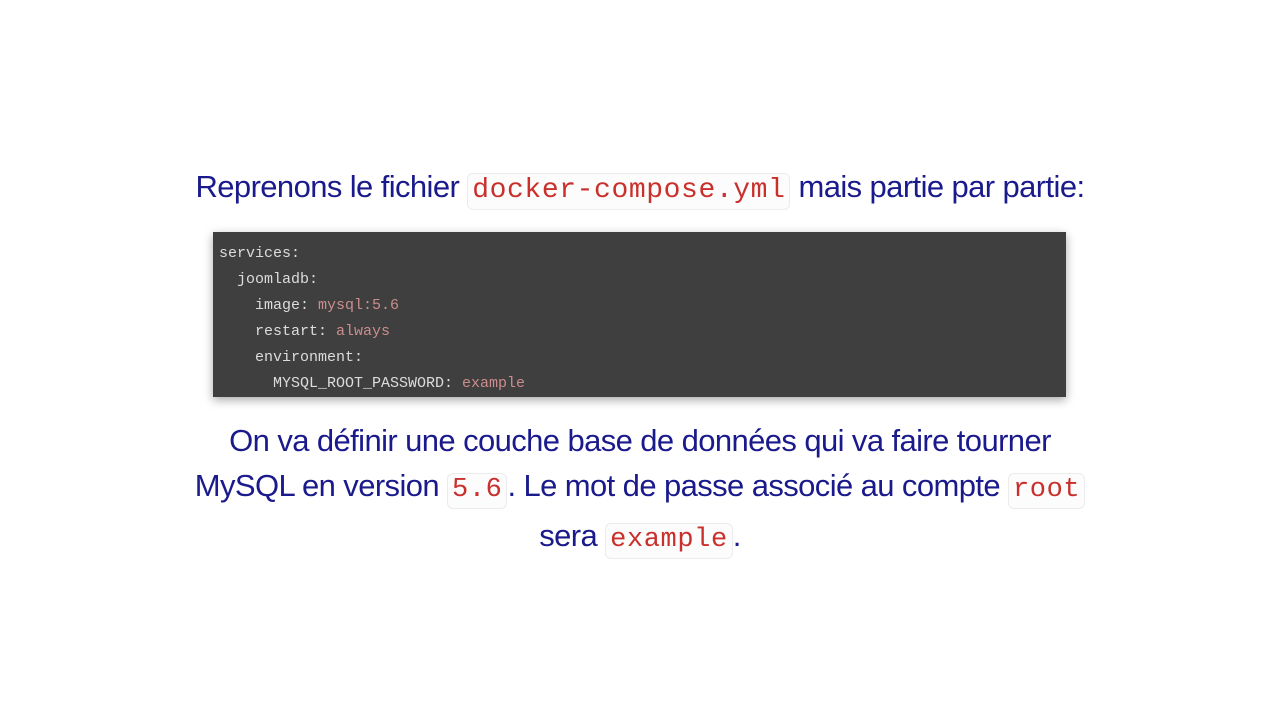 This screenshot has height=720, width=1280. Describe the element at coordinates (331, 186) in the screenshot. I see `heading-text-before: Reprenons le fichier` at that location.